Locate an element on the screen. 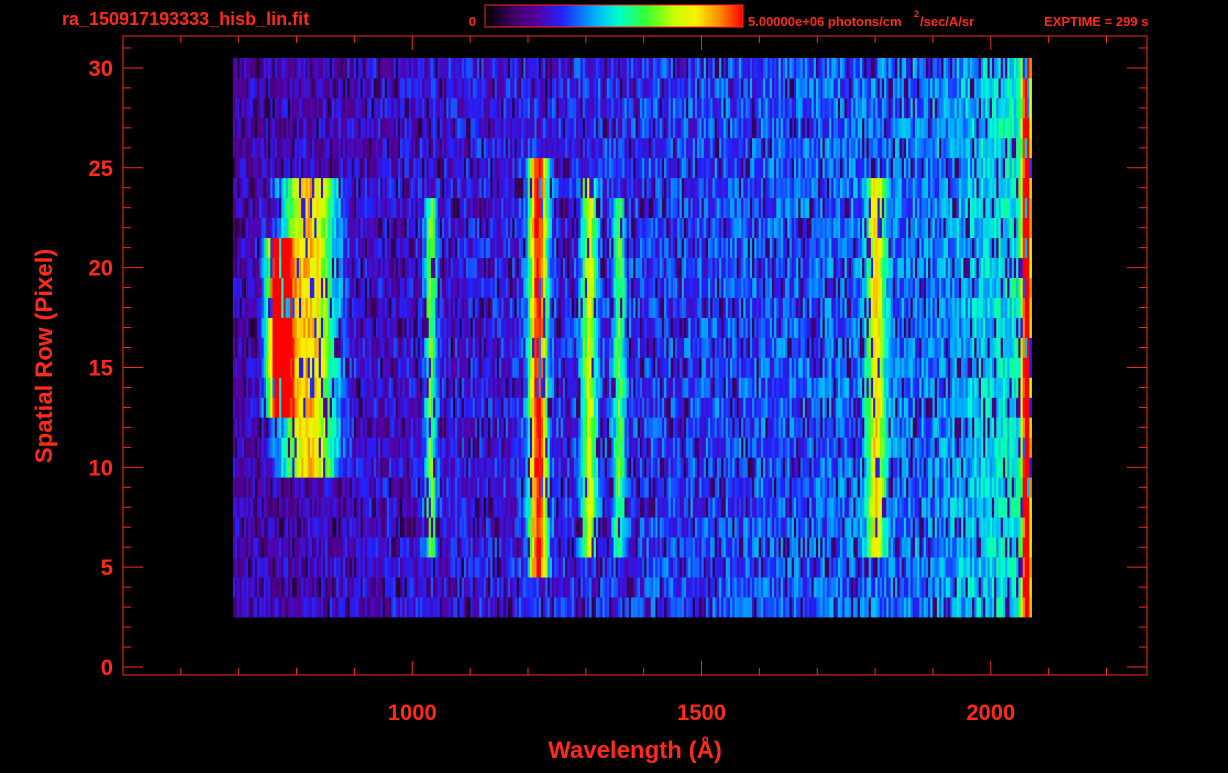 The image size is (1228, 773). exptime-label: EXPTIME = 299 s is located at coordinates (1096, 21).